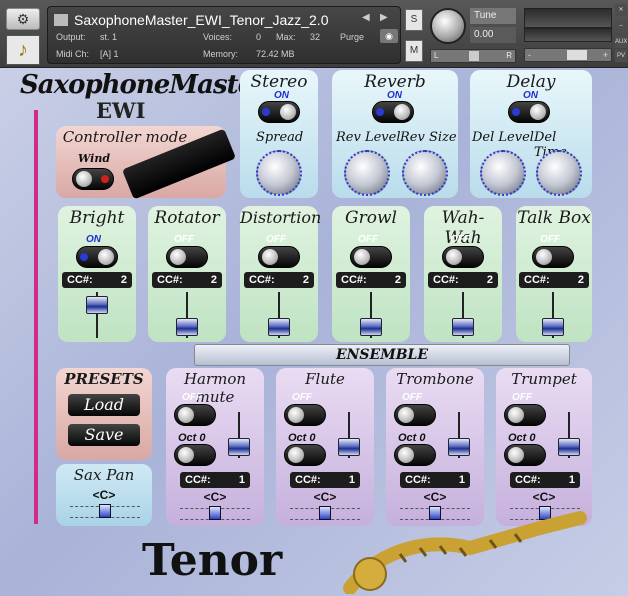 This screenshot has width=628, height=596. What do you see at coordinates (371, 327) in the screenshot?
I see `growl-fader` at bounding box center [371, 327].